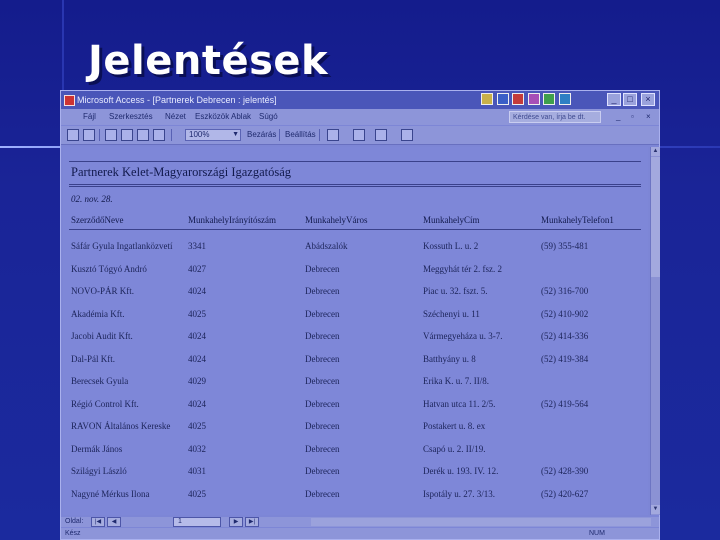  I want to click on taskbar-icons, so click(526, 100).